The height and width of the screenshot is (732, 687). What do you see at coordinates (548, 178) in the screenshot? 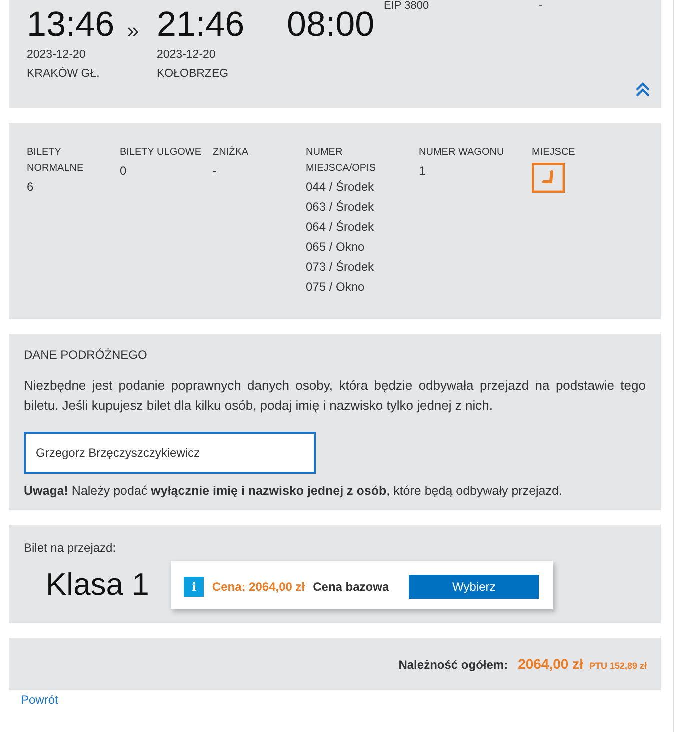
I see `seat-icon` at bounding box center [548, 178].